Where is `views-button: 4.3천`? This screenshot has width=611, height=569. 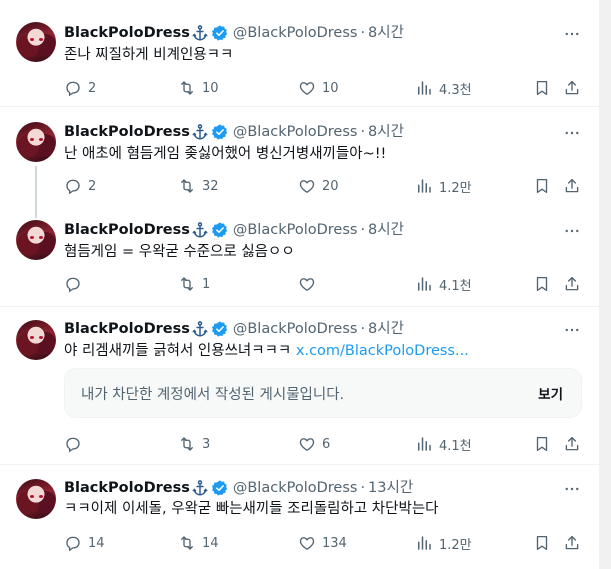 views-button: 4.3천 is located at coordinates (443, 88).